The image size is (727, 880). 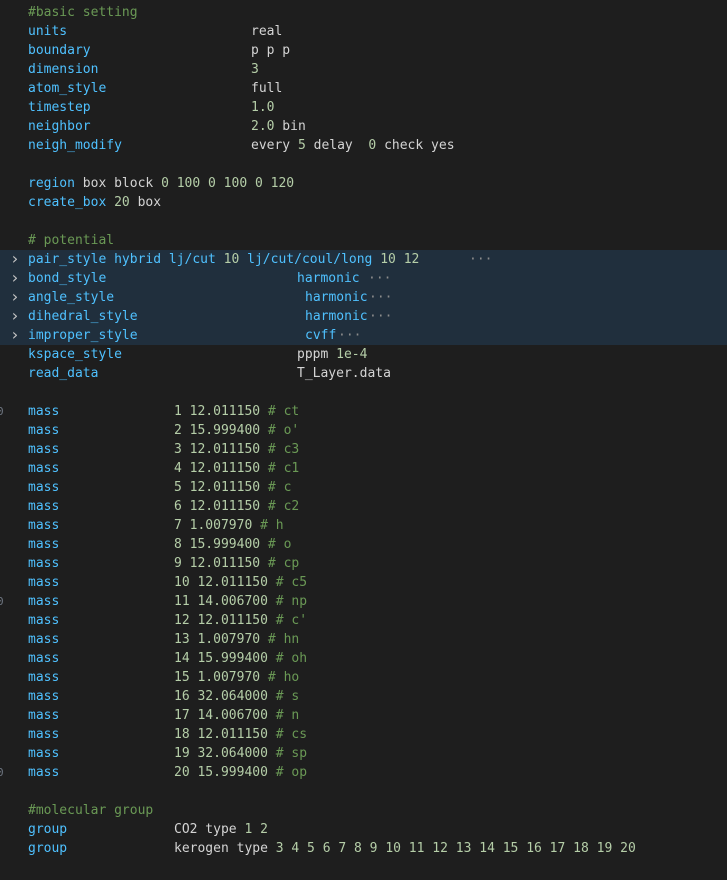 I want to click on code-token: 13 1.007970 # hn, so click(x=237, y=639).